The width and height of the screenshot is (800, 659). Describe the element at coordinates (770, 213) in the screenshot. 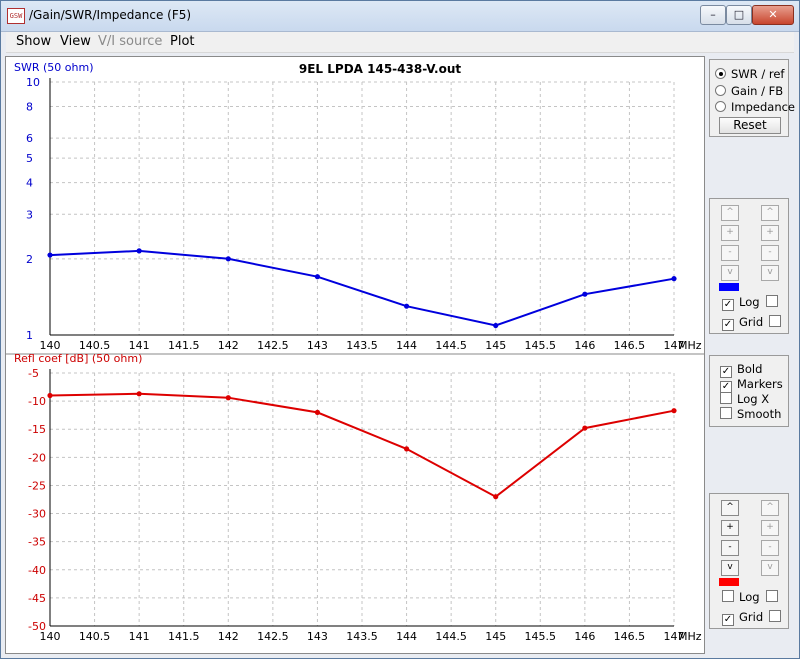

I see `top-right-up-button: ^` at that location.